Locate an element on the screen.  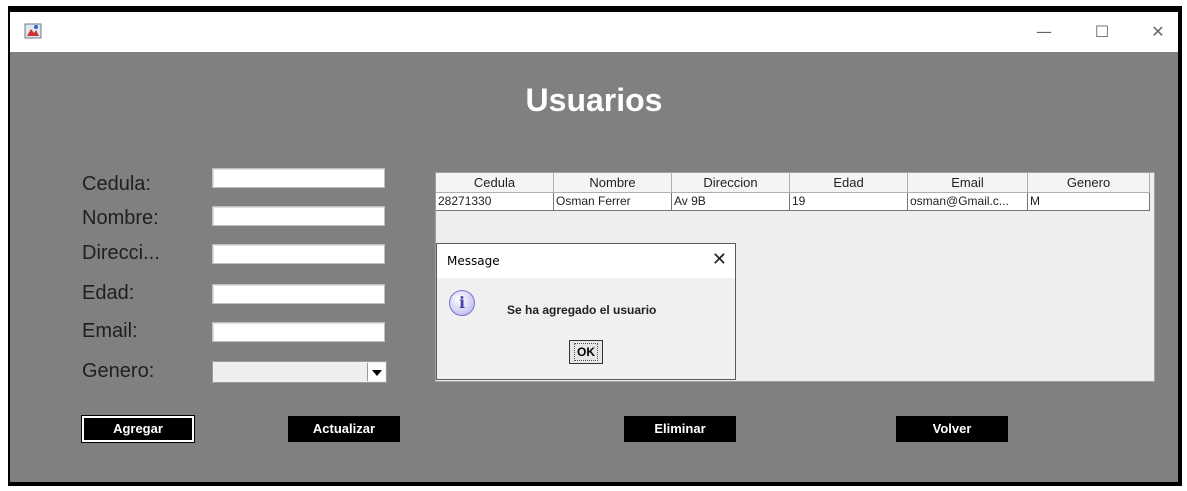
chevron-down-icon is located at coordinates (376, 372).